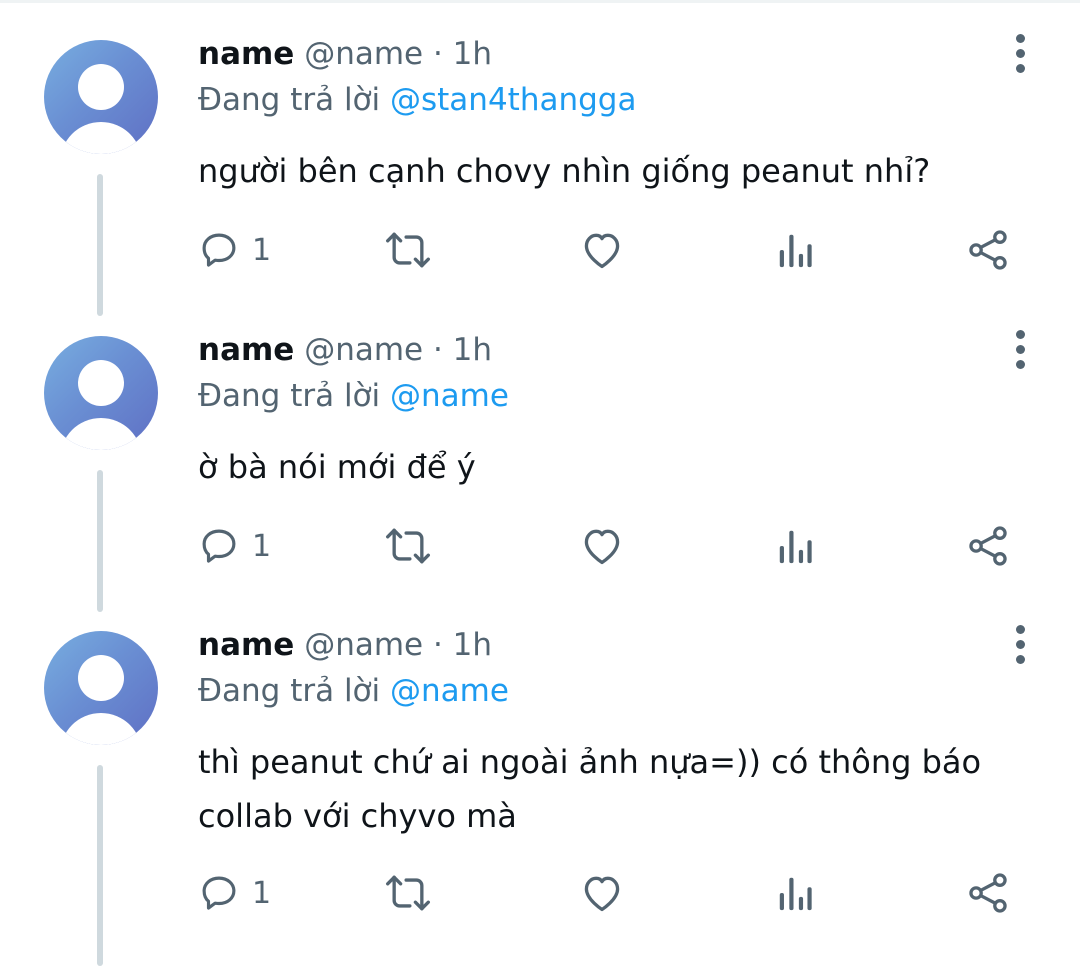 The height and width of the screenshot is (966, 1080). Describe the element at coordinates (540, 1) in the screenshot. I see `top-divider` at that location.